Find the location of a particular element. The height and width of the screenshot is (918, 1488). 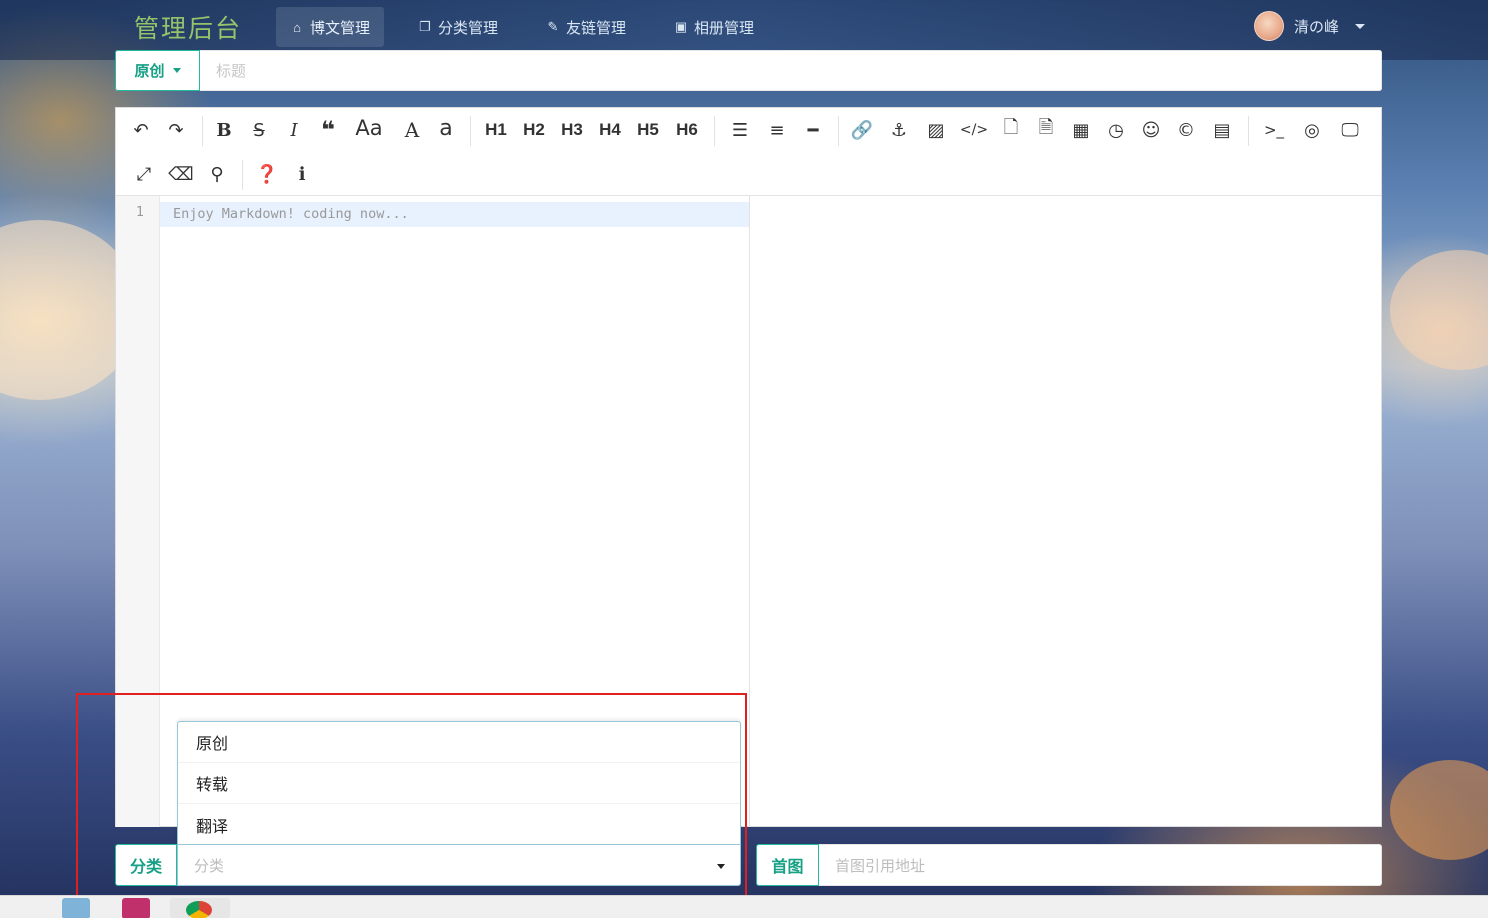

datetime-icon: ◷ is located at coordinates (1116, 130).